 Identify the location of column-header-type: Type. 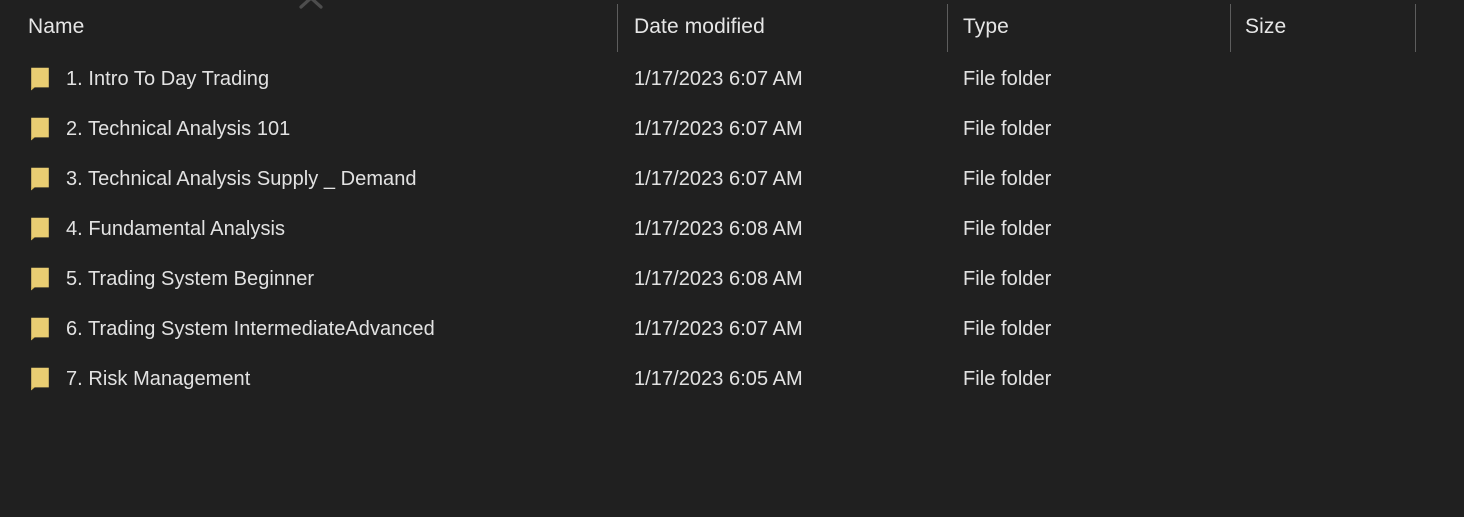
(1092, 27).